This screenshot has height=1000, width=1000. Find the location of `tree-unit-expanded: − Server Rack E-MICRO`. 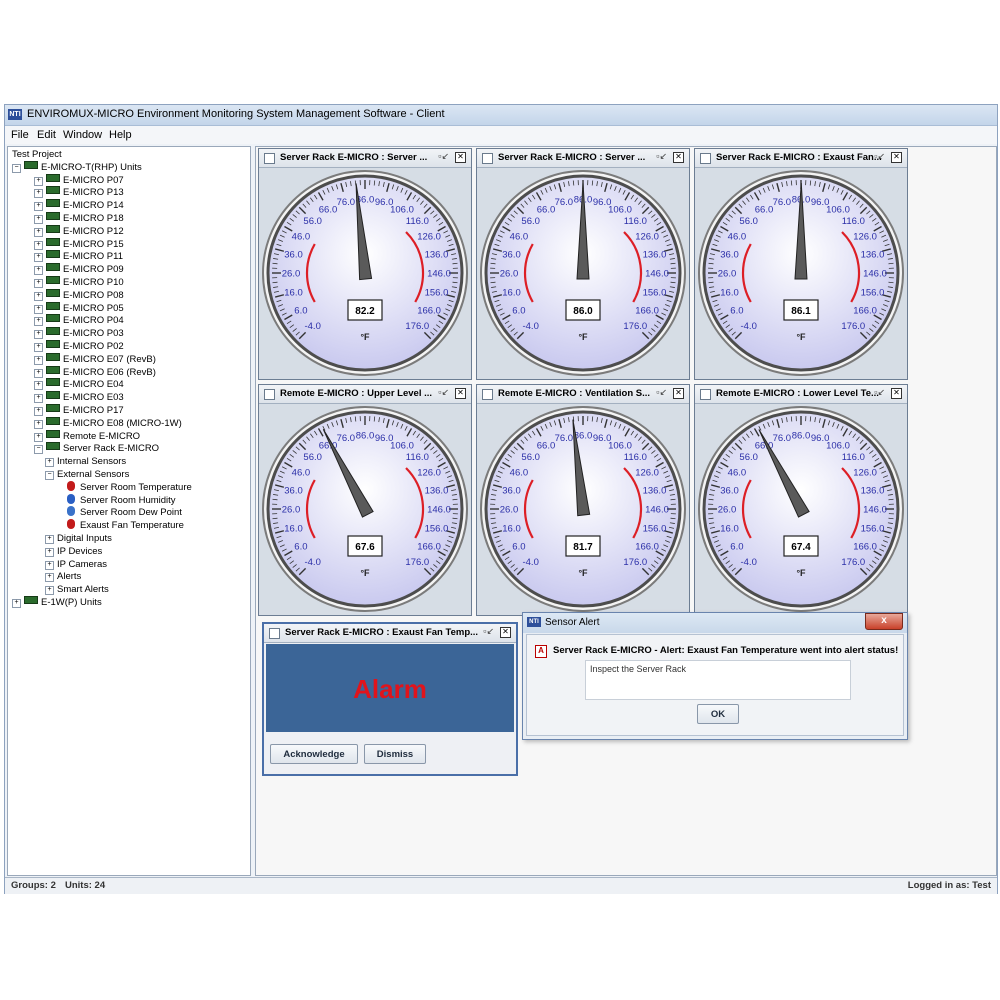

tree-unit-expanded: − Server Rack E-MICRO is located at coordinates (96, 448).